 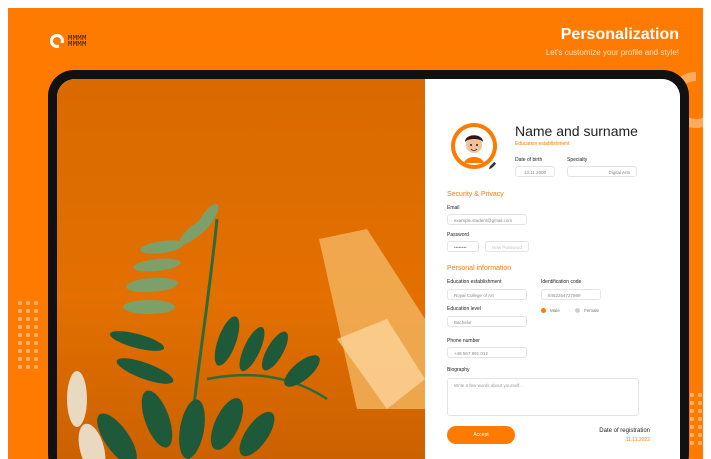 I want to click on personal-section-title: Personal information, so click(x=479, y=268).